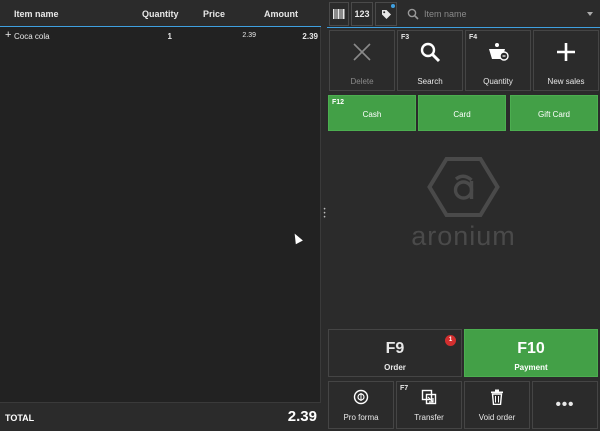 Image resolution: width=600 pixels, height=431 pixels. I want to click on column-header-quantity: Quantity, so click(160, 14).